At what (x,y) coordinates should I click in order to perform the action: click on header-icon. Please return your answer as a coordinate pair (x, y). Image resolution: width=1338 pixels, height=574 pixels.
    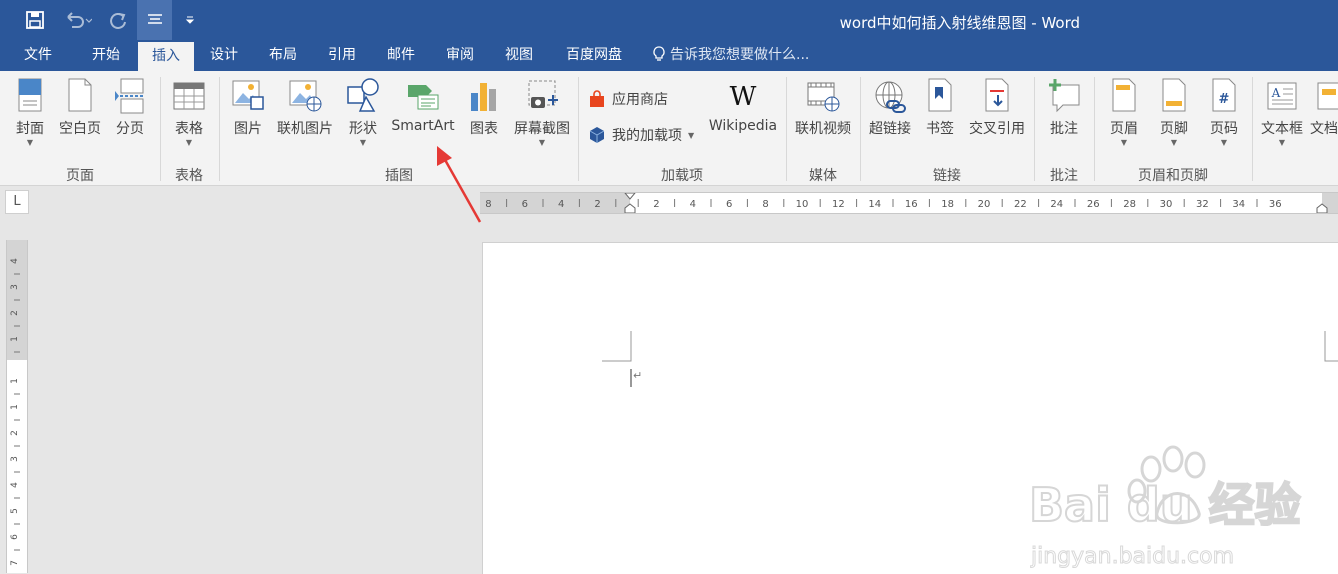
    Looking at the image, I should click on (1124, 95).